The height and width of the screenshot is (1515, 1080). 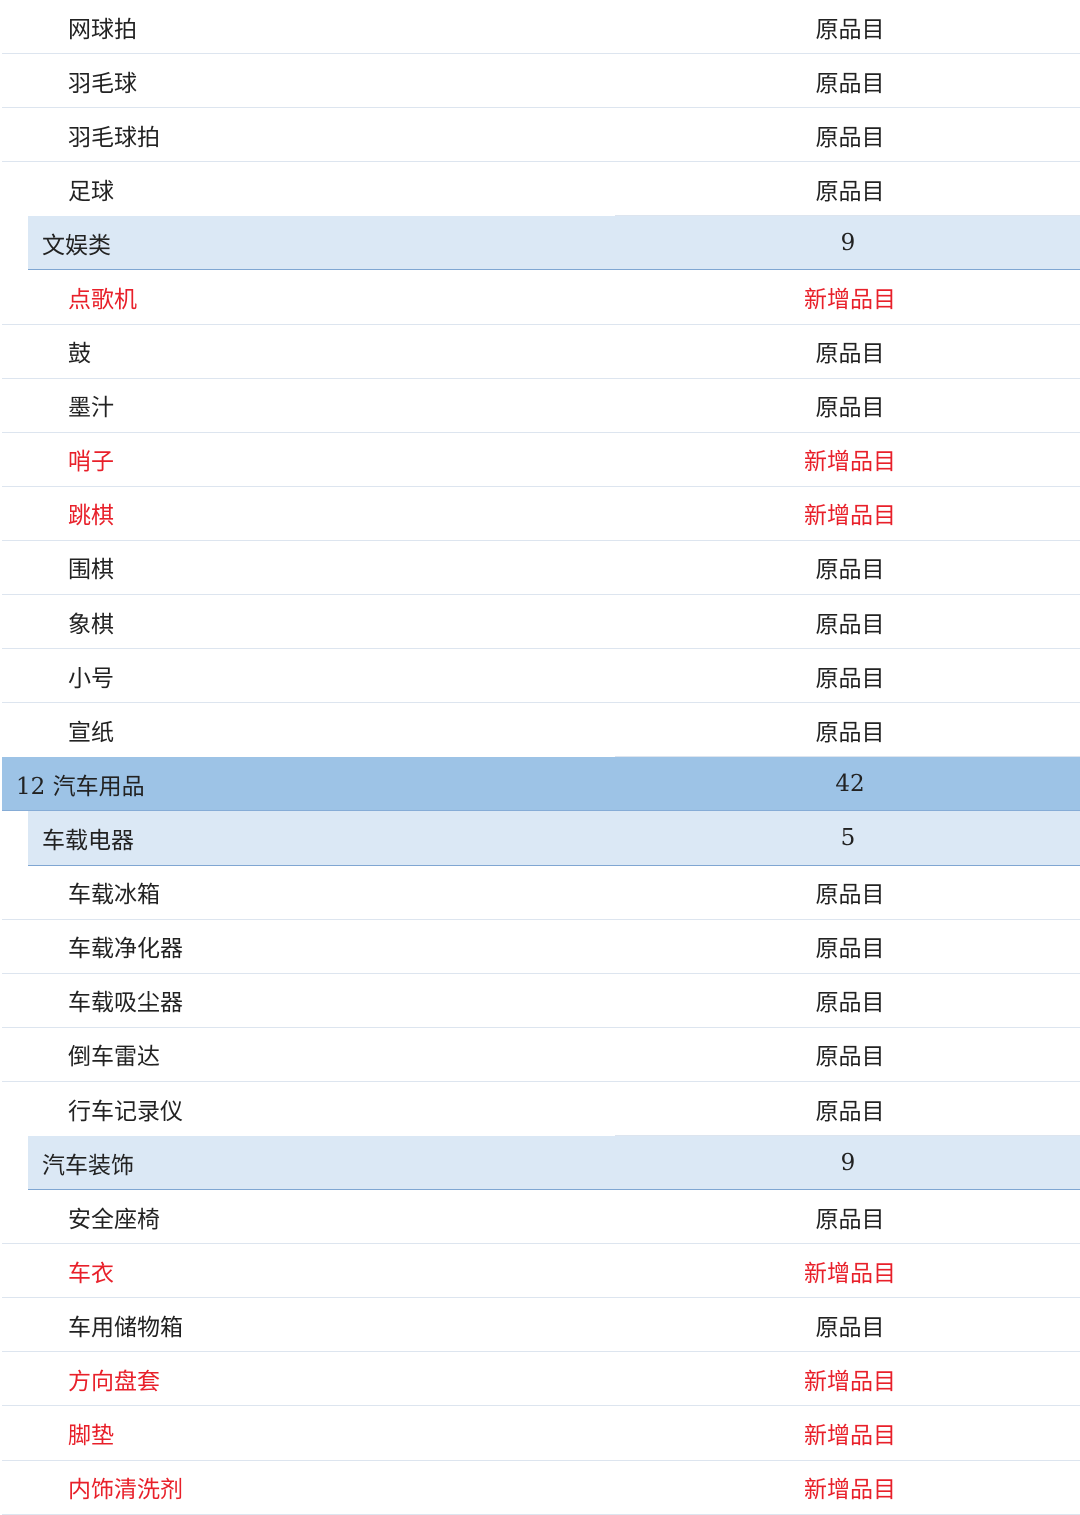 I want to click on category-name: 文娱类, so click(x=76, y=245).